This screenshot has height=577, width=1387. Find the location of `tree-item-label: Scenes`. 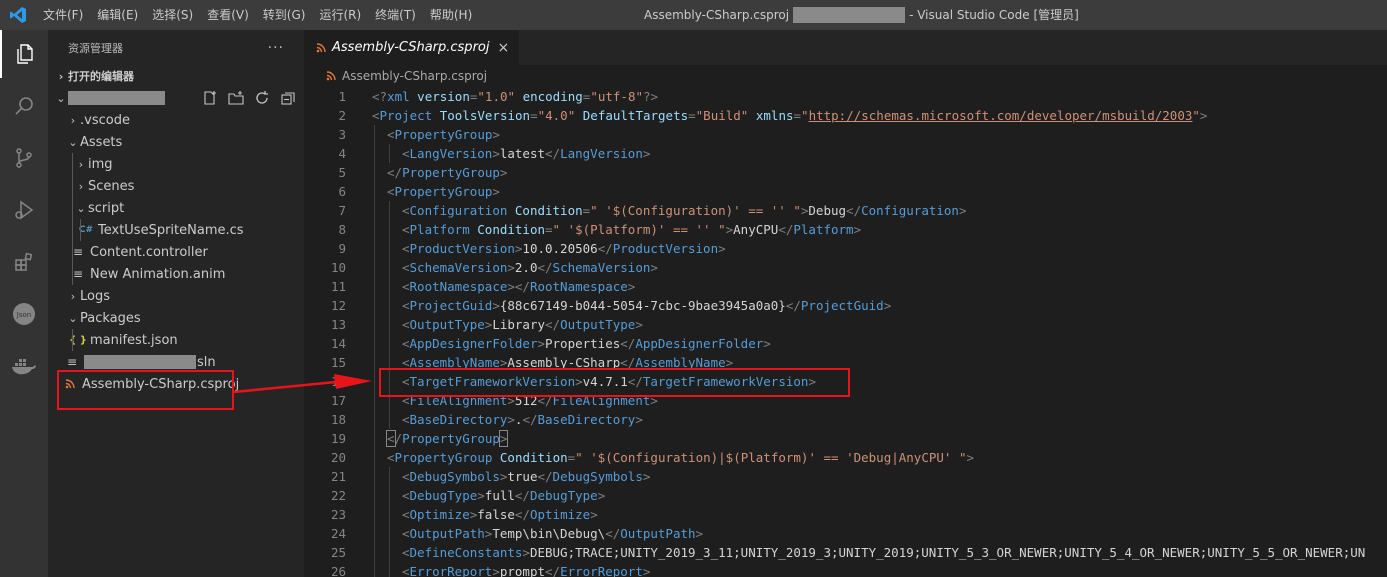

tree-item-label: Scenes is located at coordinates (111, 186).